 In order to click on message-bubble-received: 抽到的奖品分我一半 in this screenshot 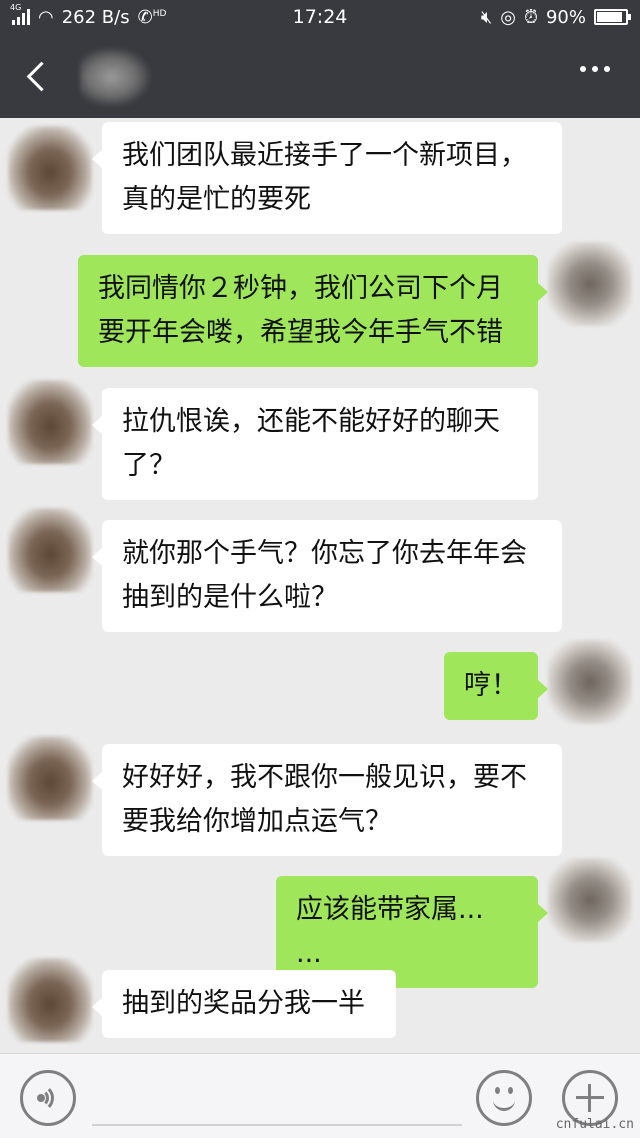, I will do `click(244, 1004)`.